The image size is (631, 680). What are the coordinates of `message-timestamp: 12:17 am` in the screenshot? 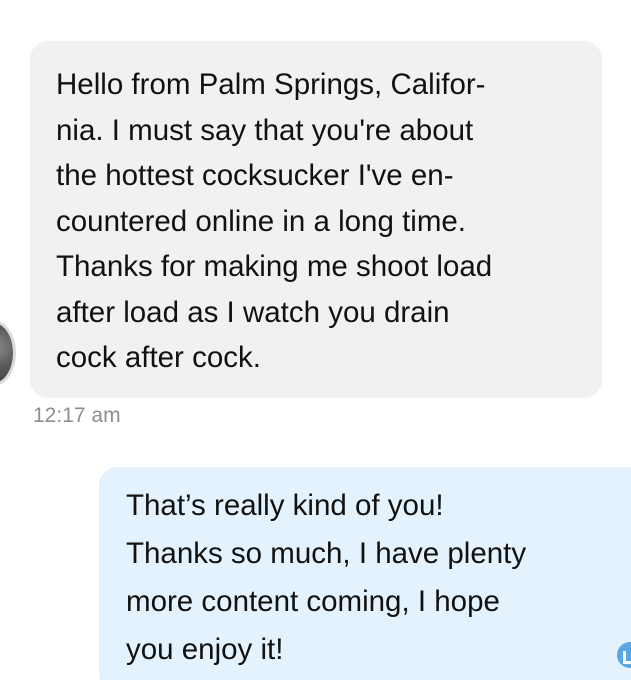 It's located at (77, 415).